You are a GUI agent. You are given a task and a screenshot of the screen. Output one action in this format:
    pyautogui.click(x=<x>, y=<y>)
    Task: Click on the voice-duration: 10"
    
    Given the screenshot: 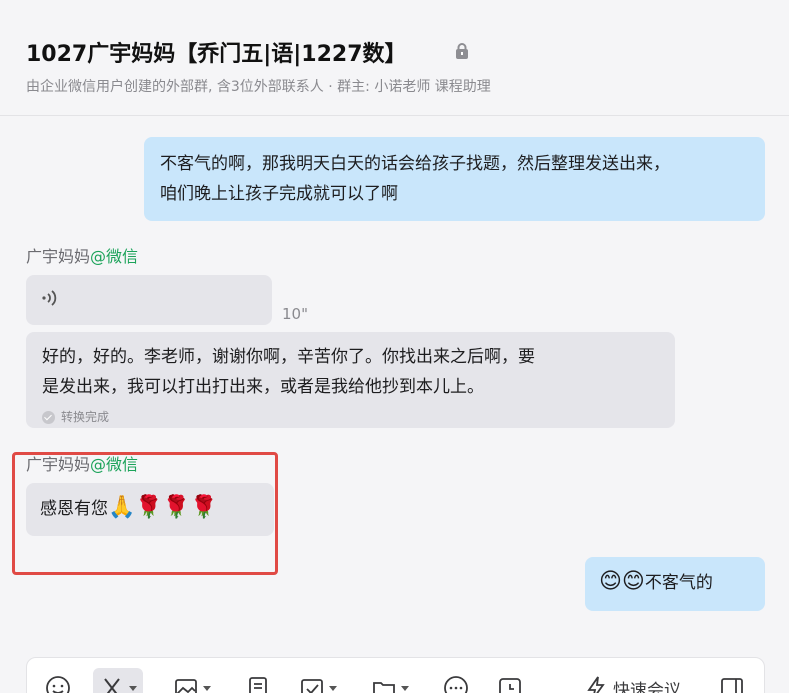 What is the action you would take?
    pyautogui.click(x=295, y=314)
    